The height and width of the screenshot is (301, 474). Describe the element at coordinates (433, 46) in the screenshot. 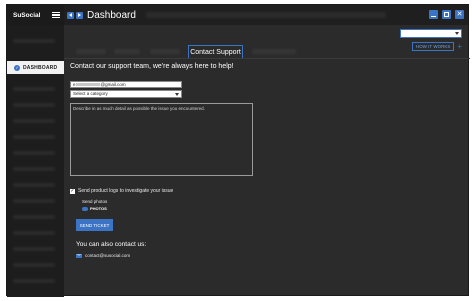

I see `how-it-works-button: HOW IT WORKS` at that location.